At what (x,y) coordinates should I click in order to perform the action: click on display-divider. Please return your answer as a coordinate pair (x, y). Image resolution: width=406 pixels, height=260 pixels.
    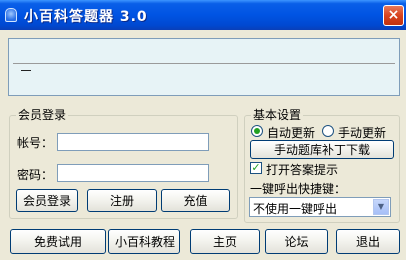
    Looking at the image, I should click on (204, 63).